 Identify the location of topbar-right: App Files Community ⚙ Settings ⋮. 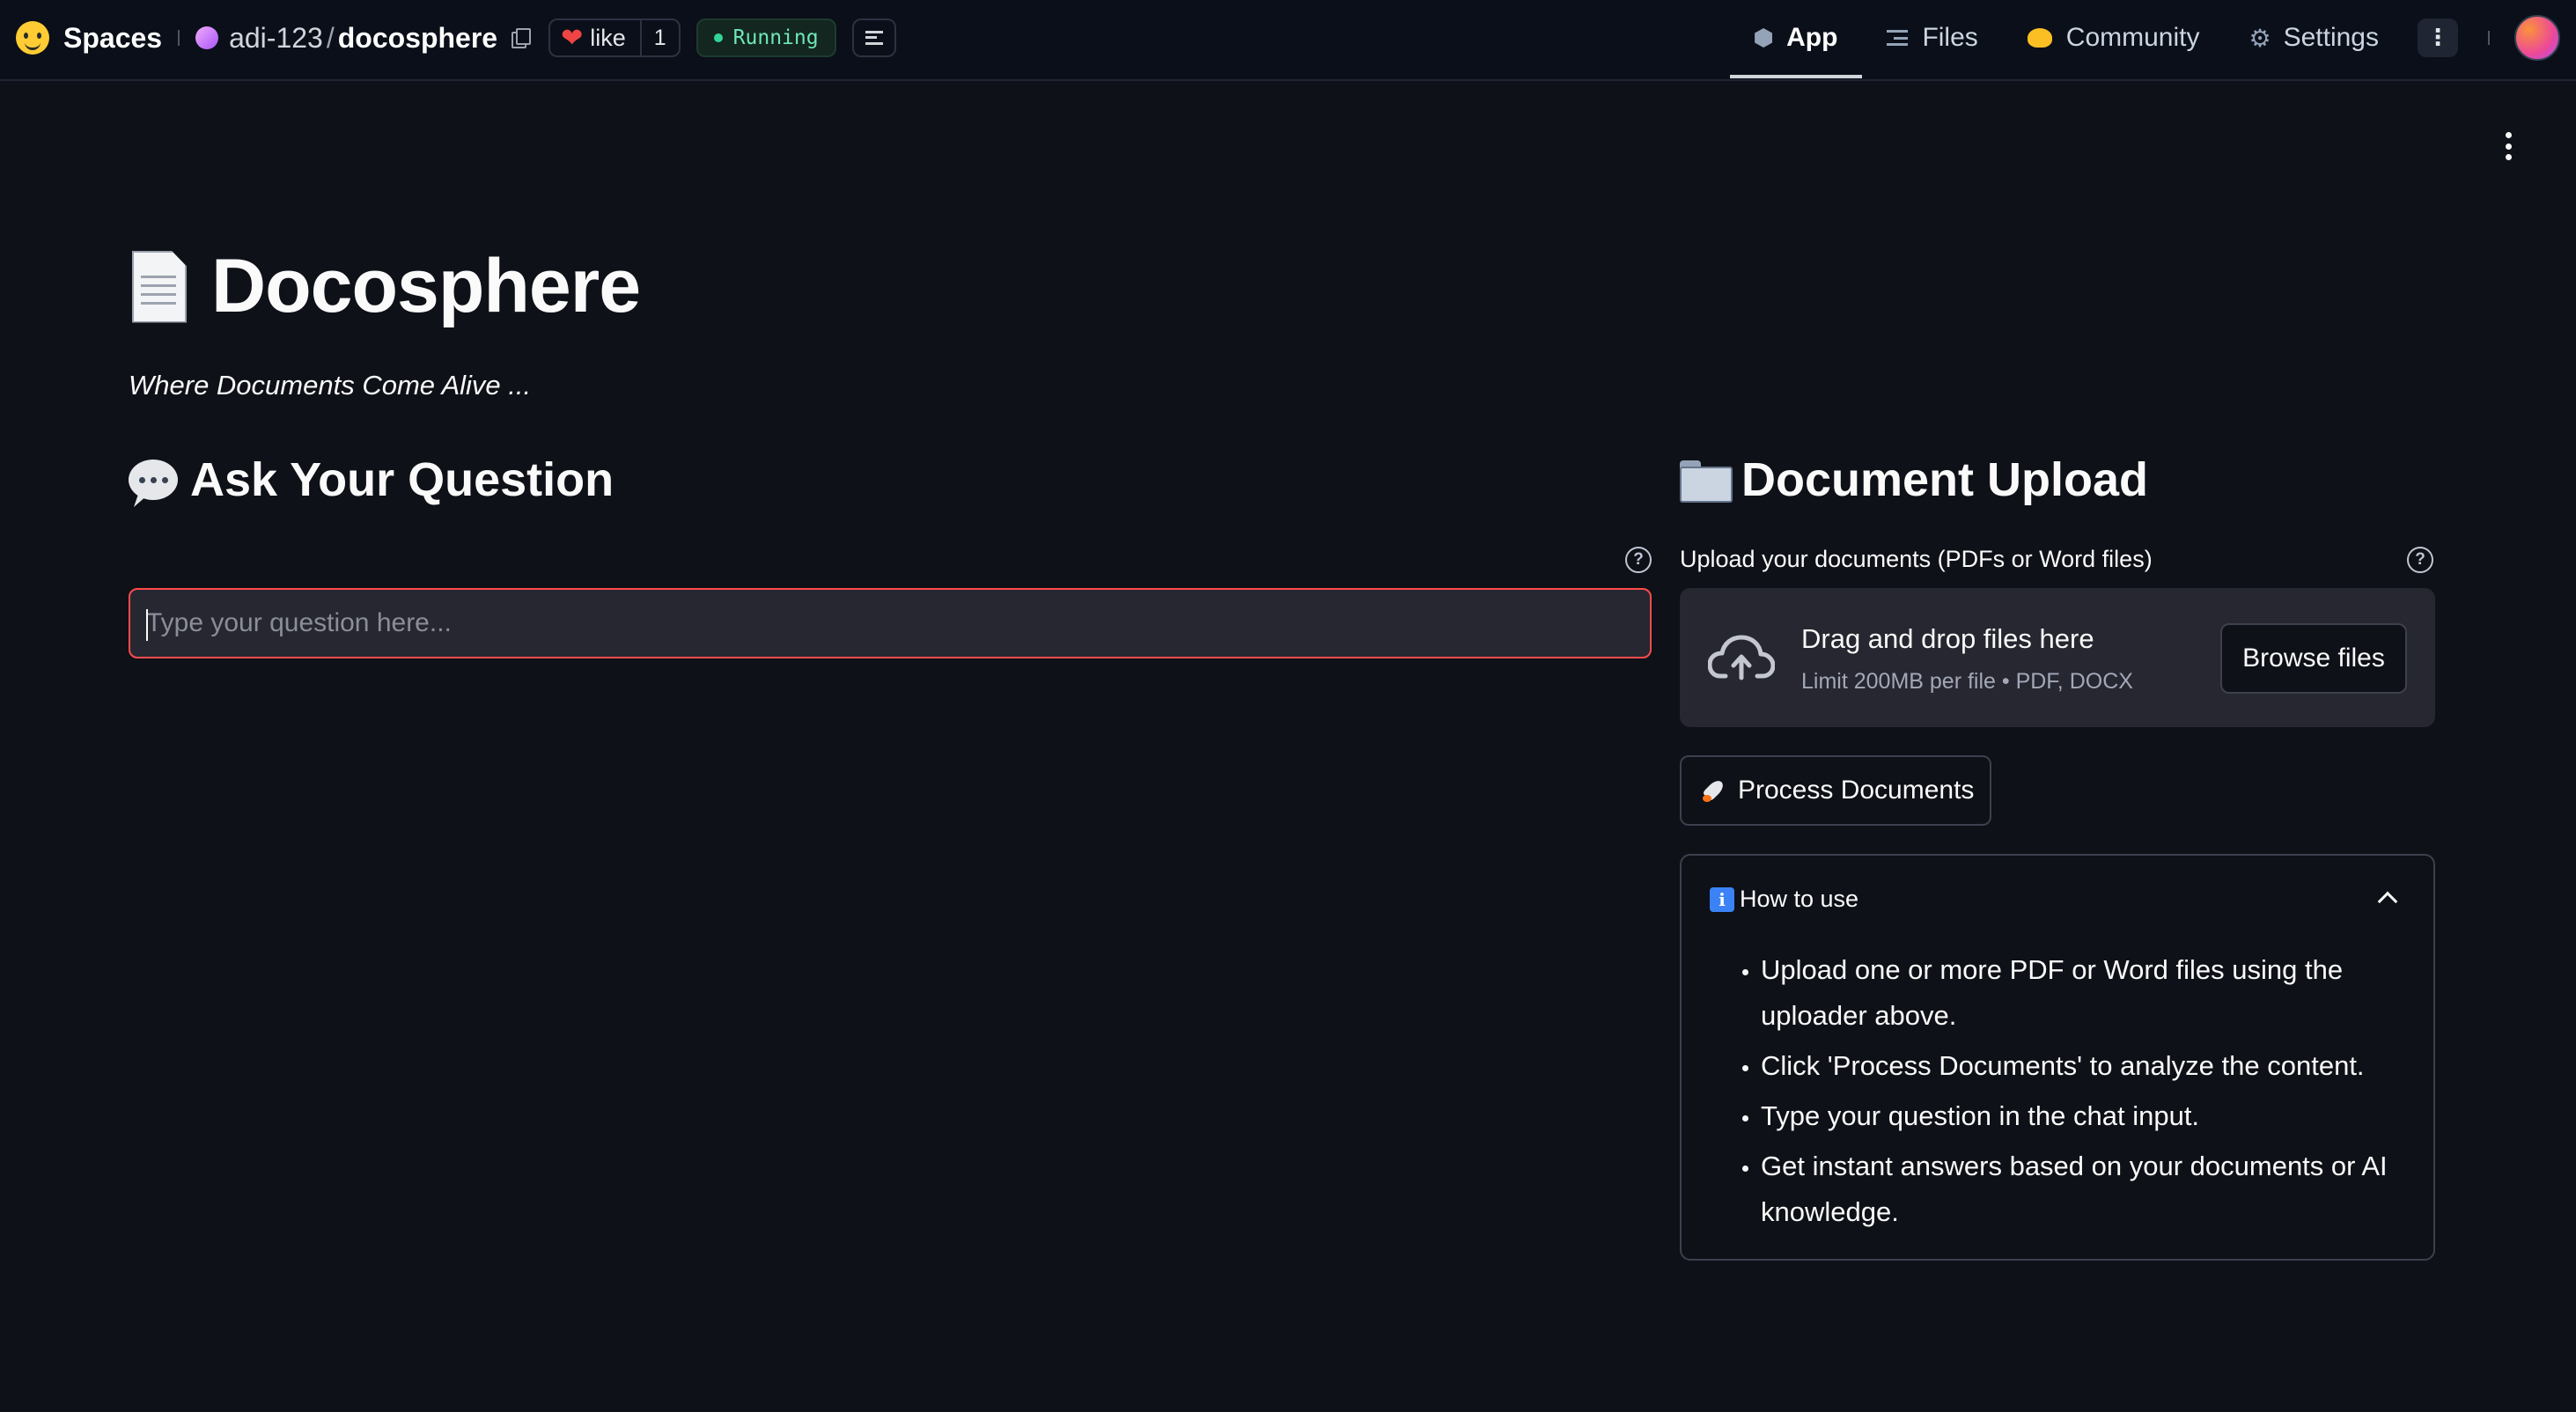
(2153, 39).